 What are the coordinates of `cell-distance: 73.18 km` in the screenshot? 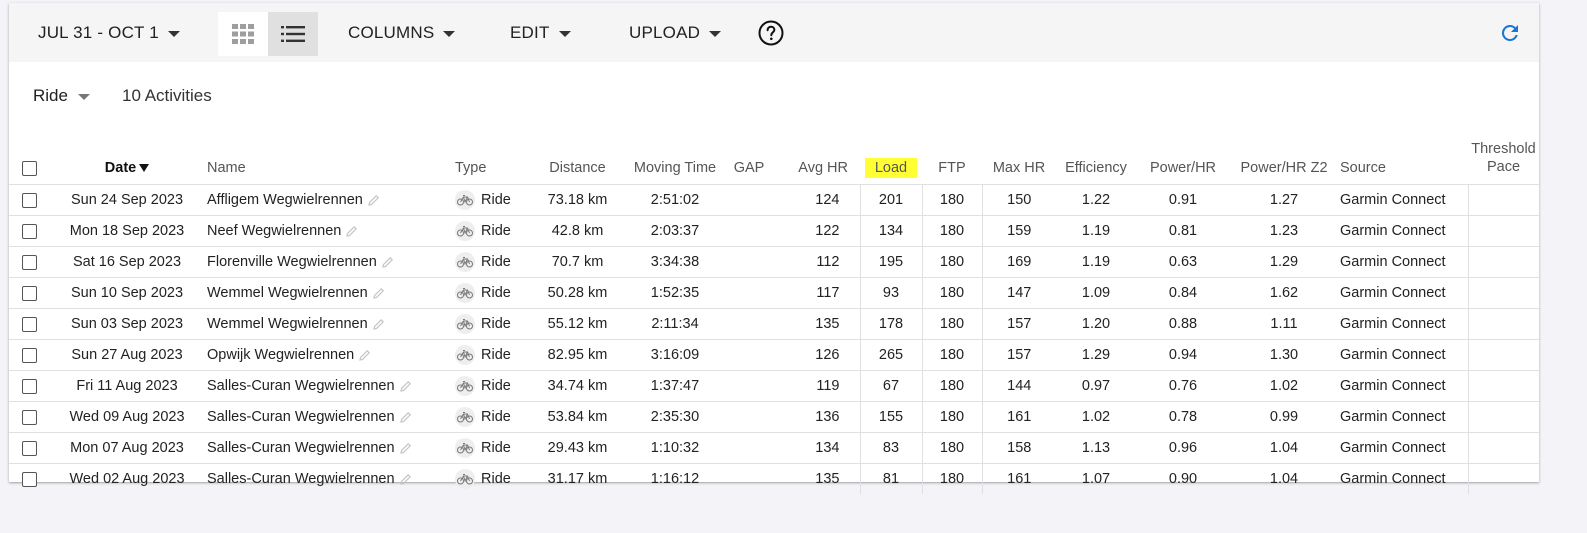 It's located at (577, 200).